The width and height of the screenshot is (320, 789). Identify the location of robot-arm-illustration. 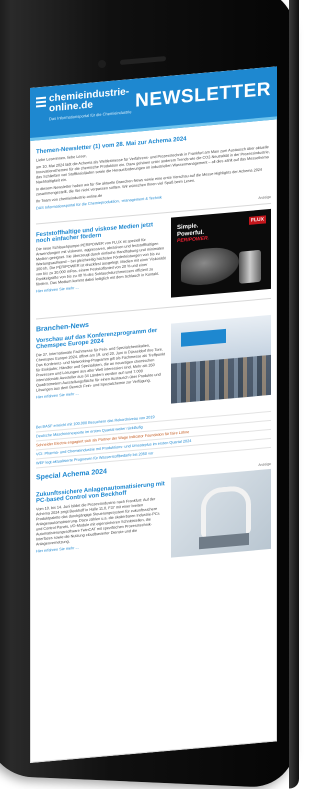
(226, 511).